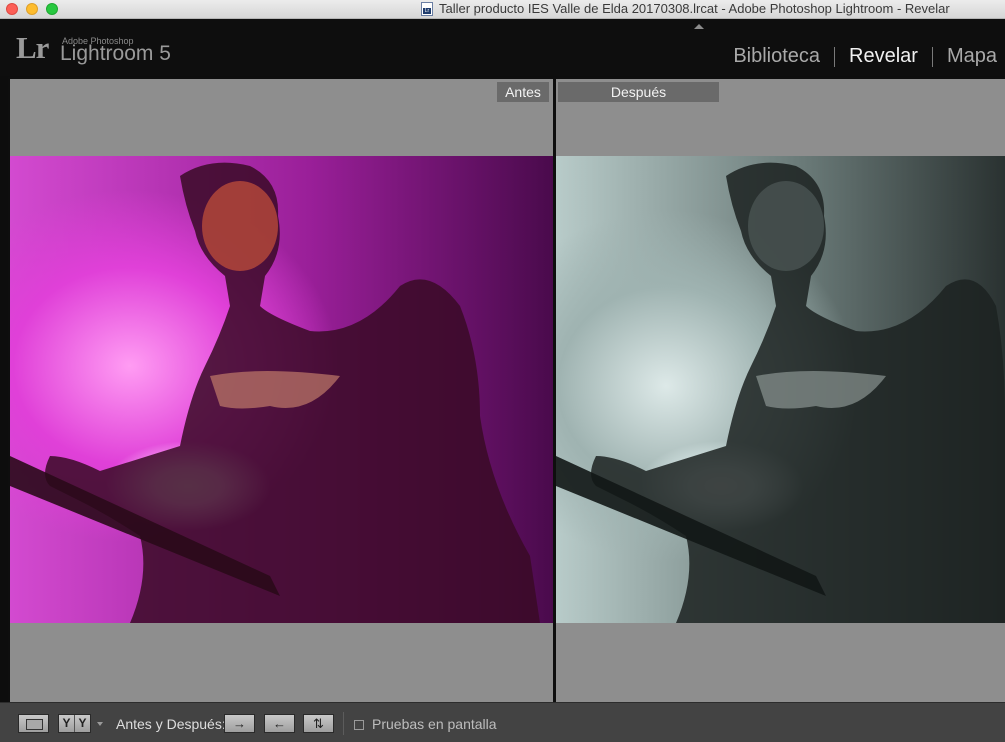  Describe the element at coordinates (52, 9) in the screenshot. I see `maximize-window-button` at that location.